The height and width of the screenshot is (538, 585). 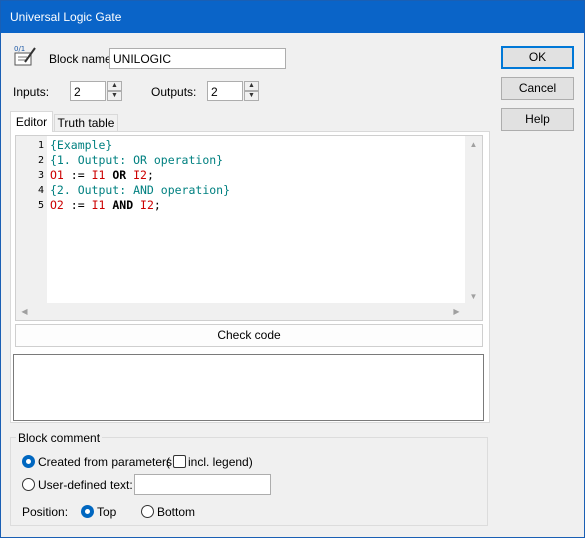 I want to click on line-number: 1, so click(x=40, y=145).